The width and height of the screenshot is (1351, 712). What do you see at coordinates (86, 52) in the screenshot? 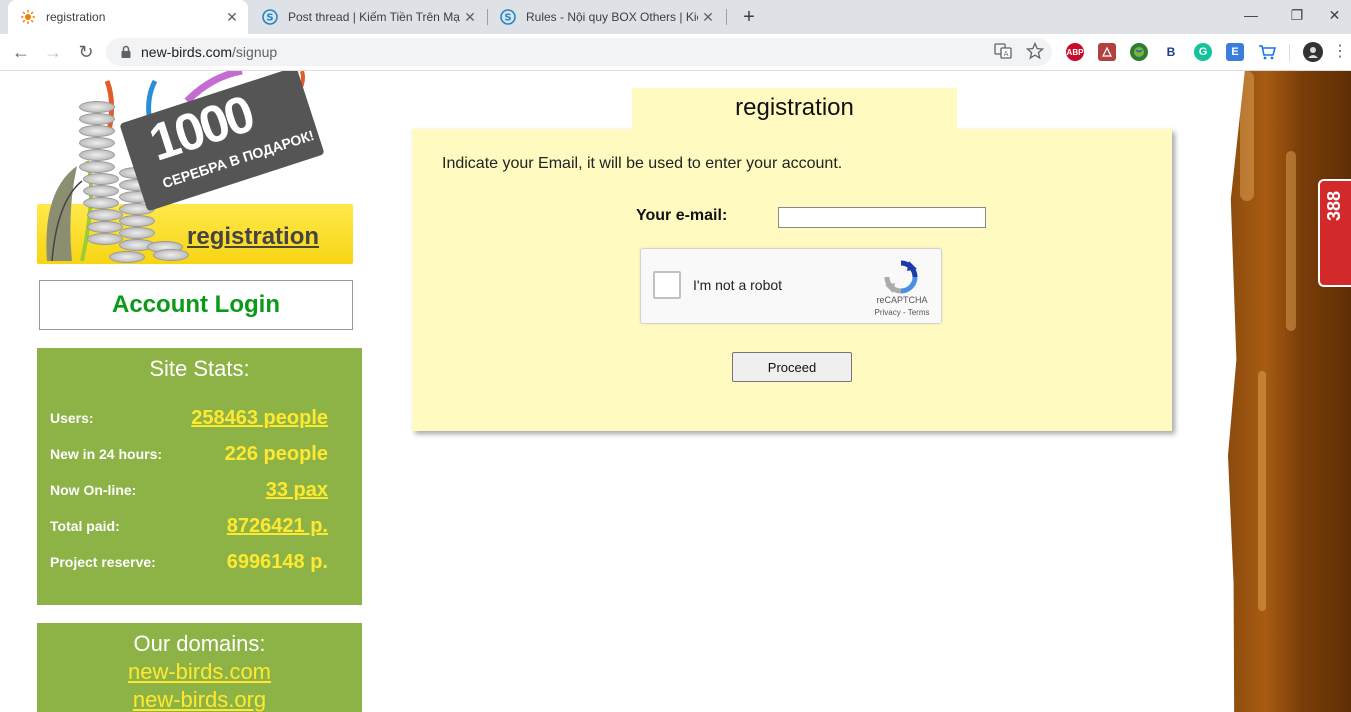
I see `reload-icon: ↻` at bounding box center [86, 52].